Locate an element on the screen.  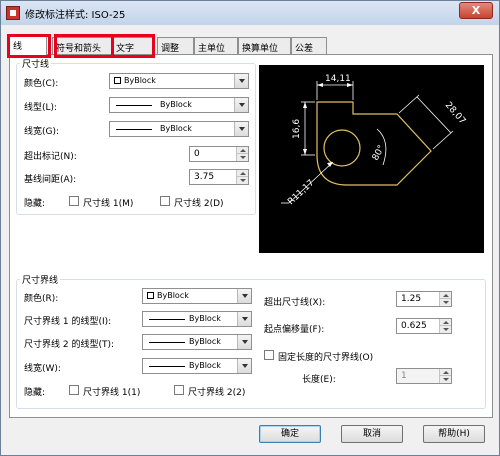
tab-alternate-units: 换算单位 is located at coordinates (264, 46).